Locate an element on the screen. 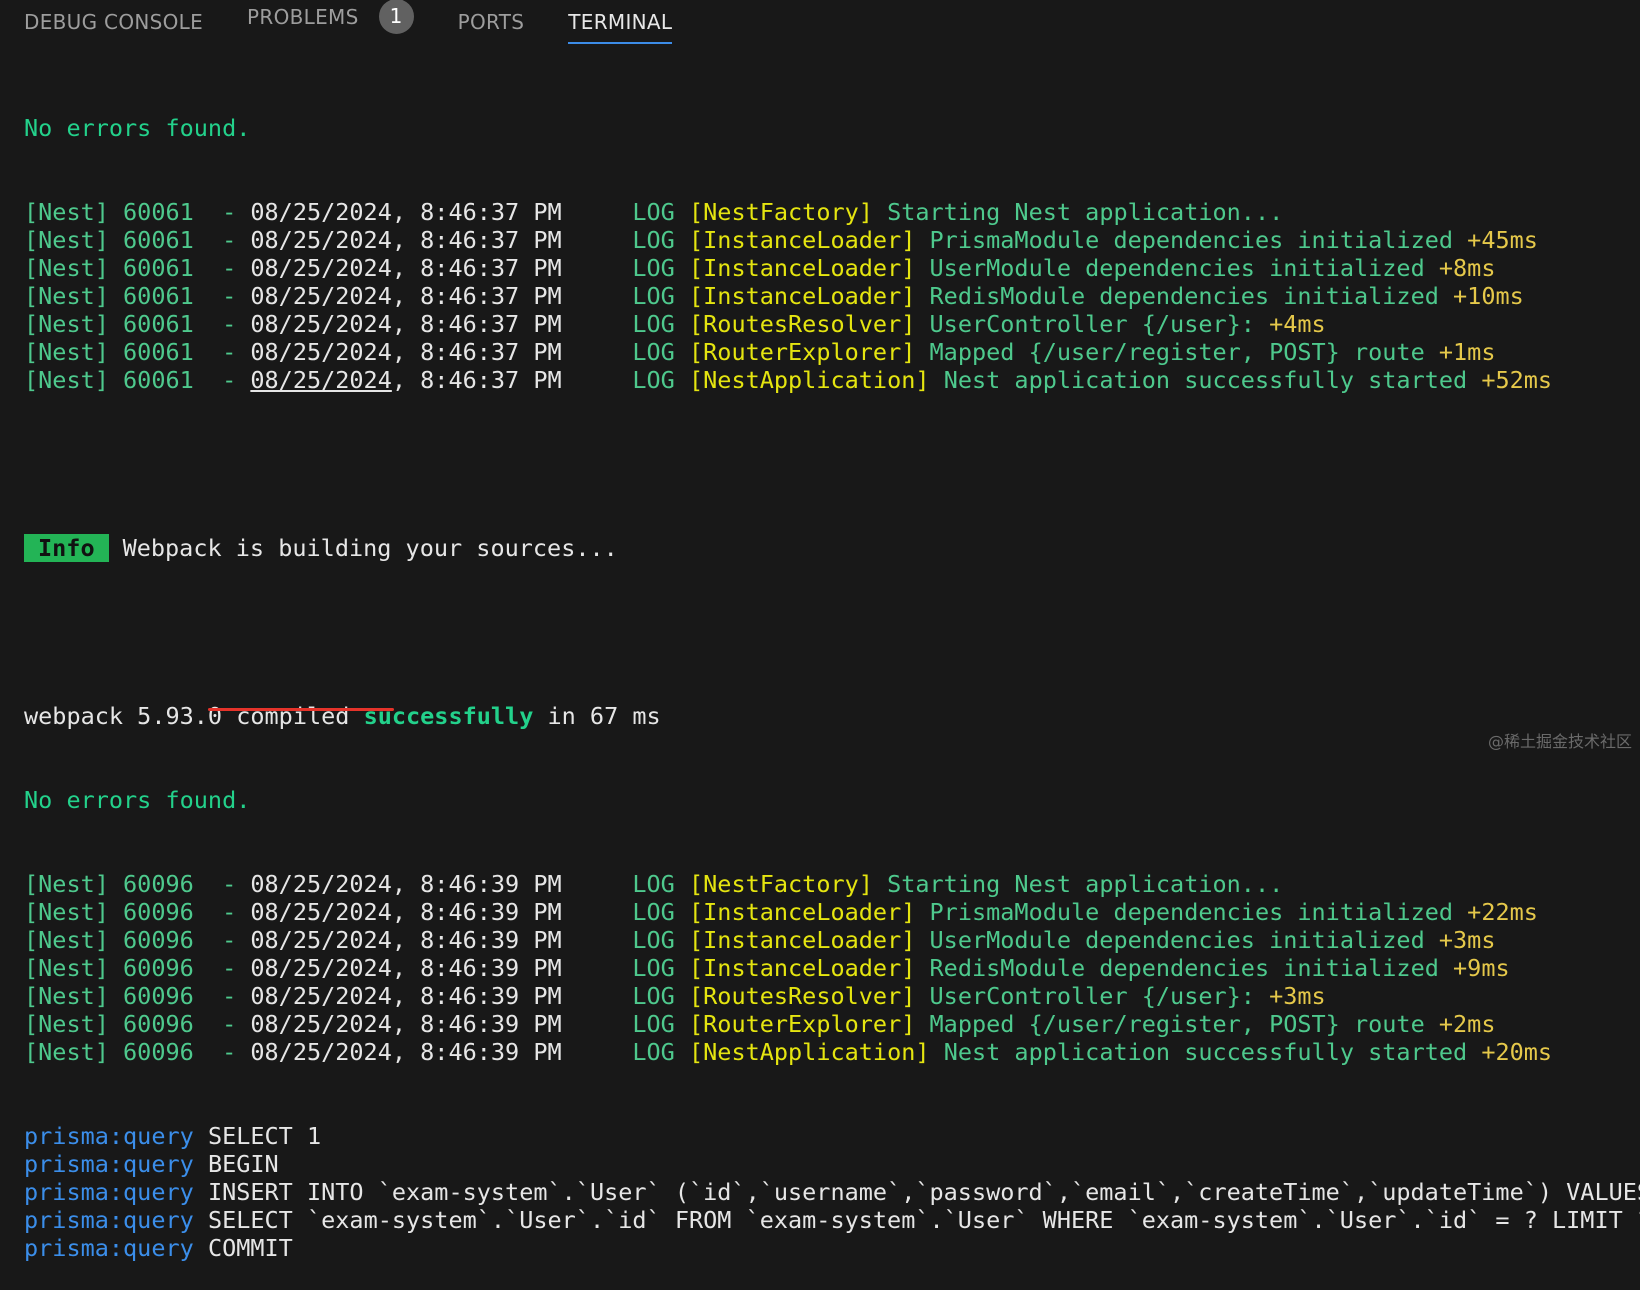 The height and width of the screenshot is (1290, 1640). log-duration: +4ms is located at coordinates (1297, 324).